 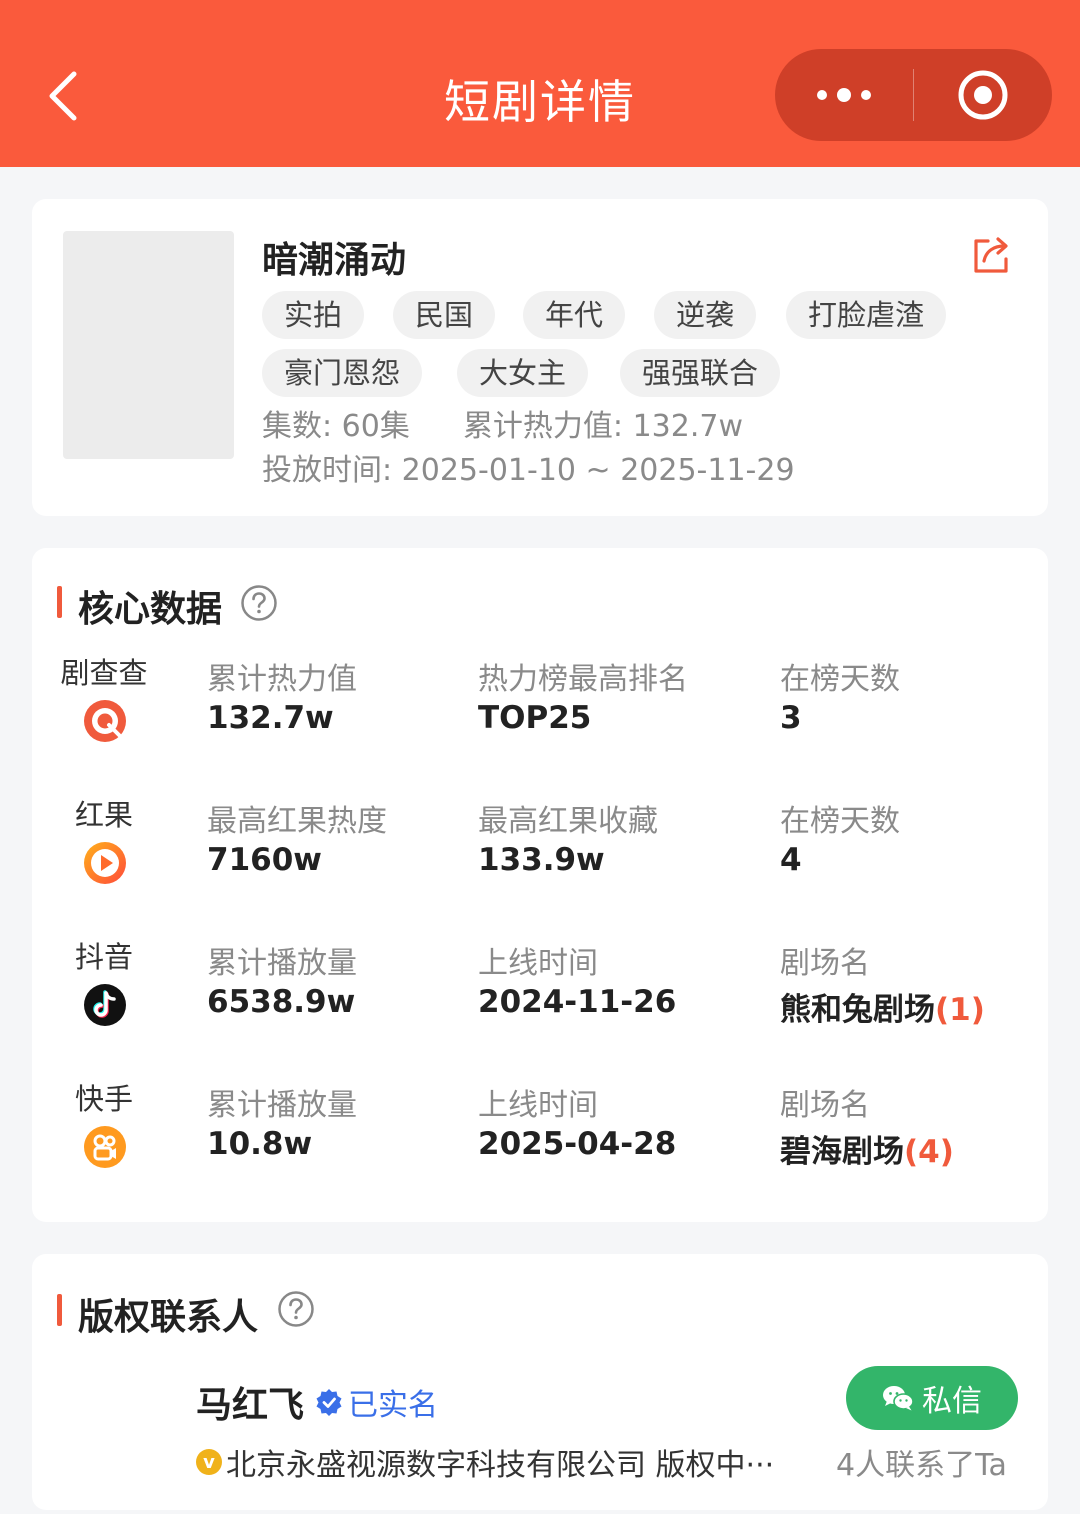 I want to click on metric-value: 6538.9w, so click(x=281, y=1002).